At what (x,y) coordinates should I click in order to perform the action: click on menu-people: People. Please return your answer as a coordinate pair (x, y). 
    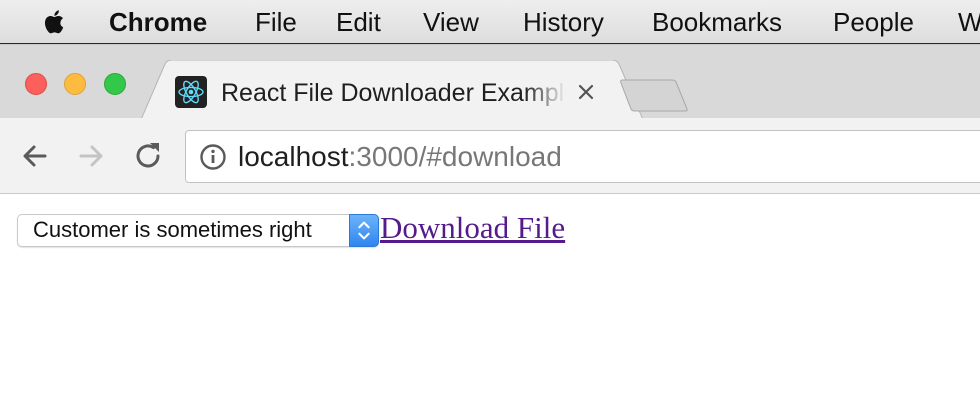
    Looking at the image, I should click on (873, 22).